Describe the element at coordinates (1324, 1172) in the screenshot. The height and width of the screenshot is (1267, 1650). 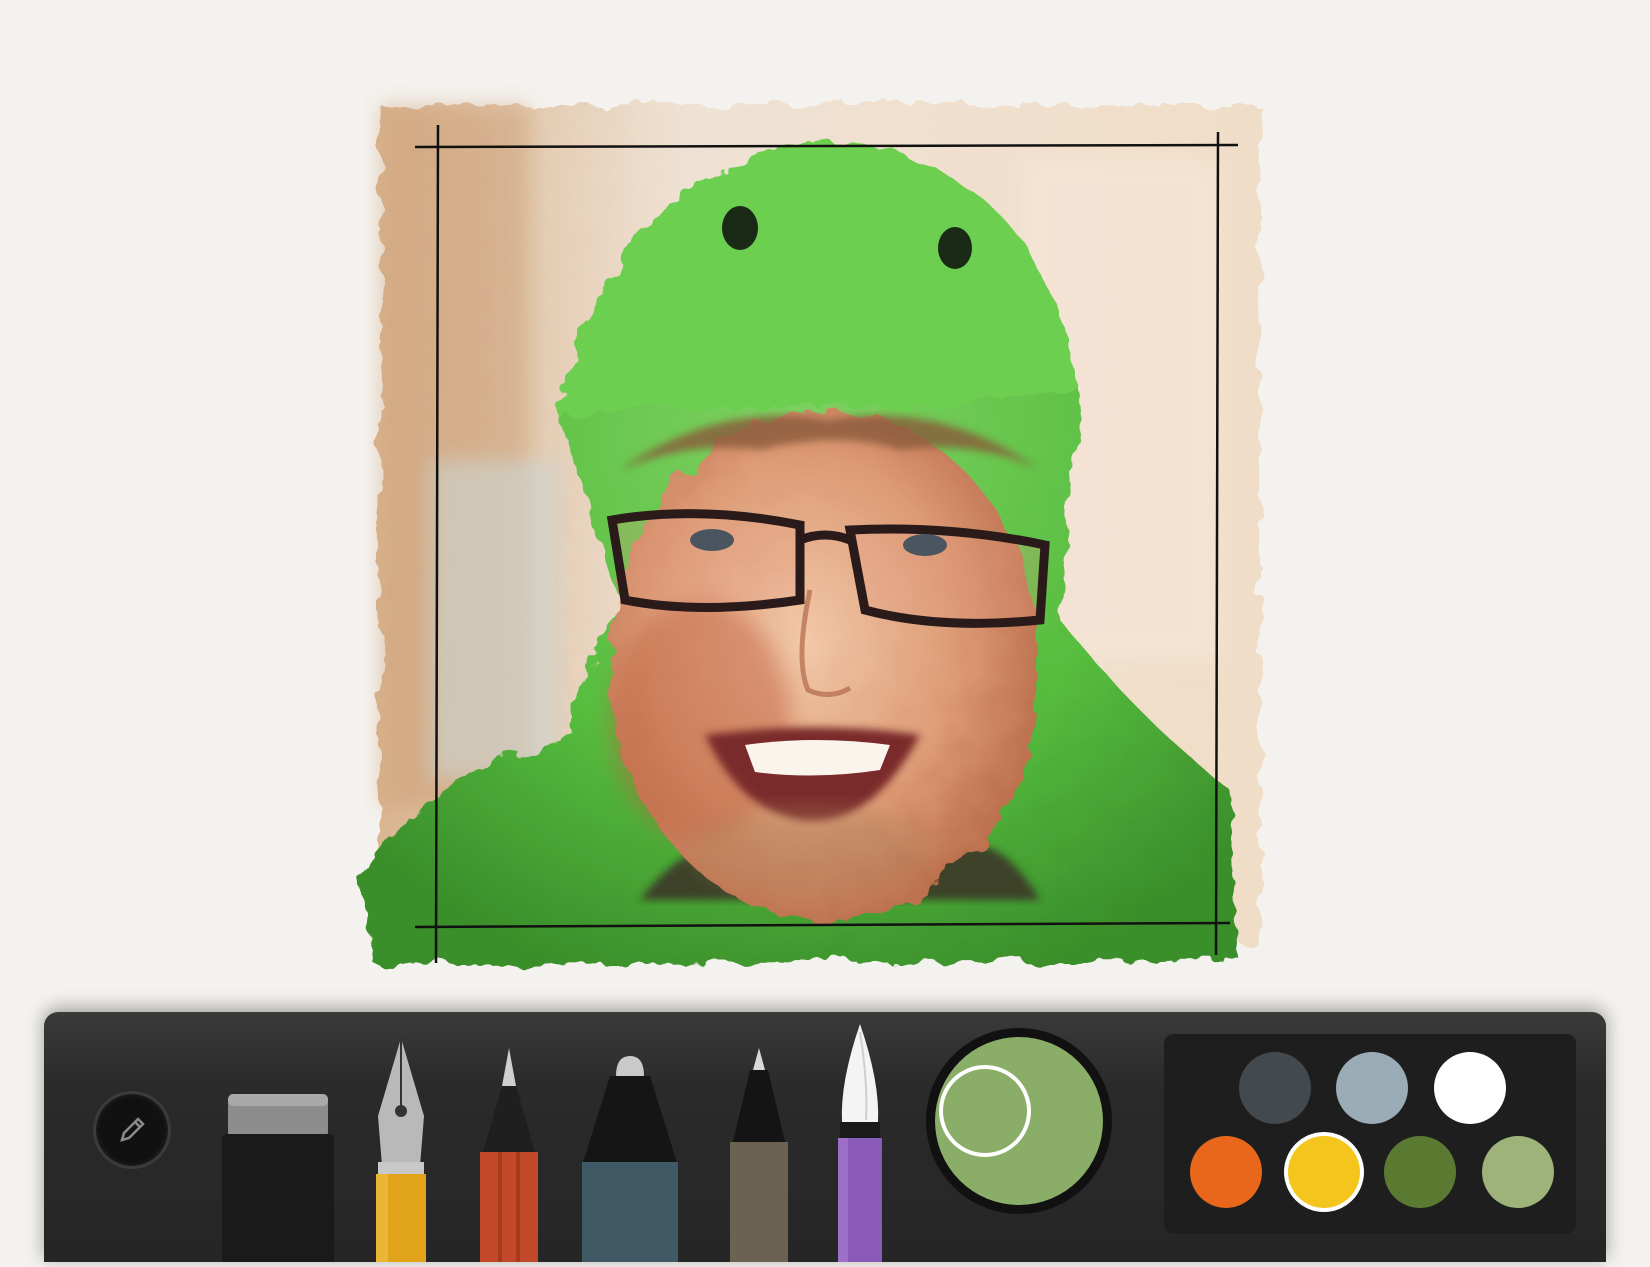
I see `swatch-yellow` at that location.